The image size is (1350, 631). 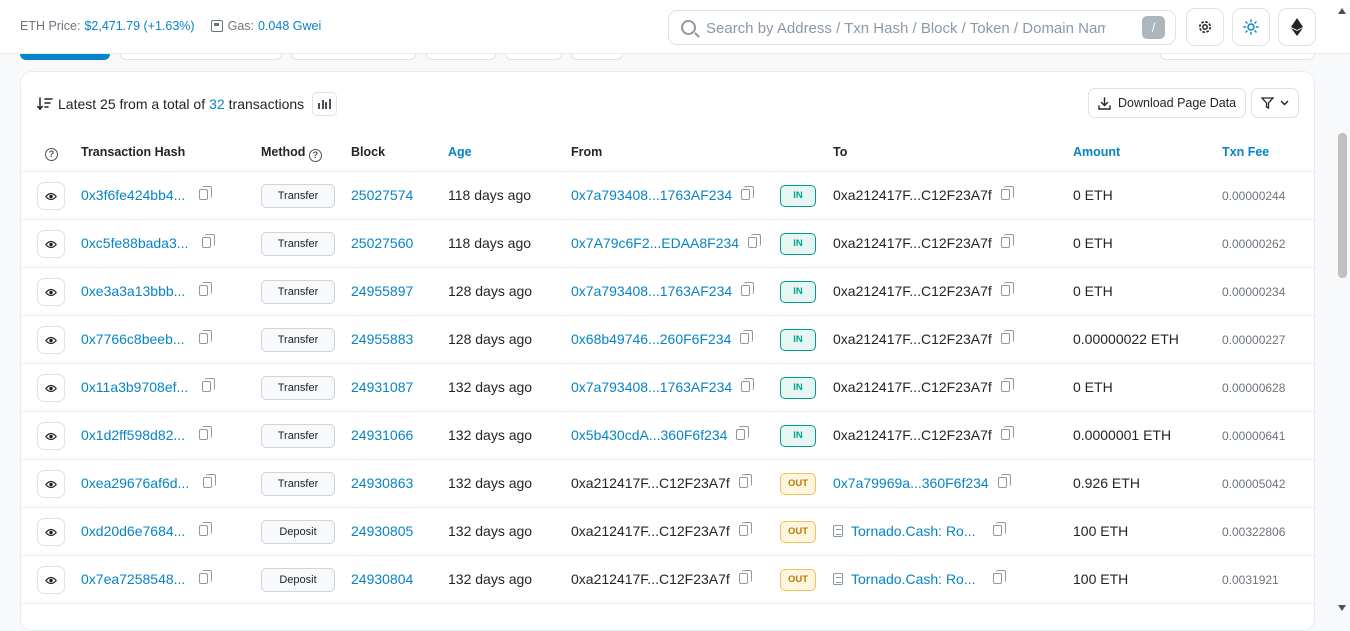 I want to click on to-cell: 0xa212417F...C12F23A7f, so click(x=923, y=386).